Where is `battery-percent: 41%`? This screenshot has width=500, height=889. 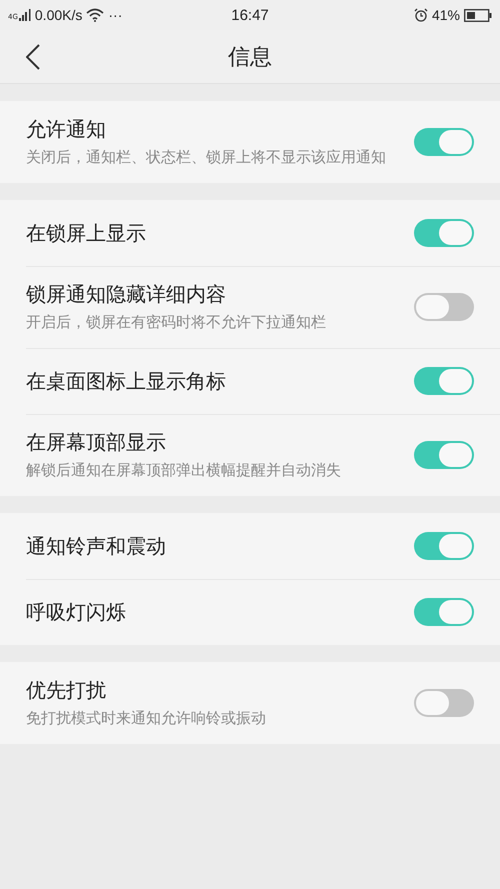 battery-percent: 41% is located at coordinates (446, 15).